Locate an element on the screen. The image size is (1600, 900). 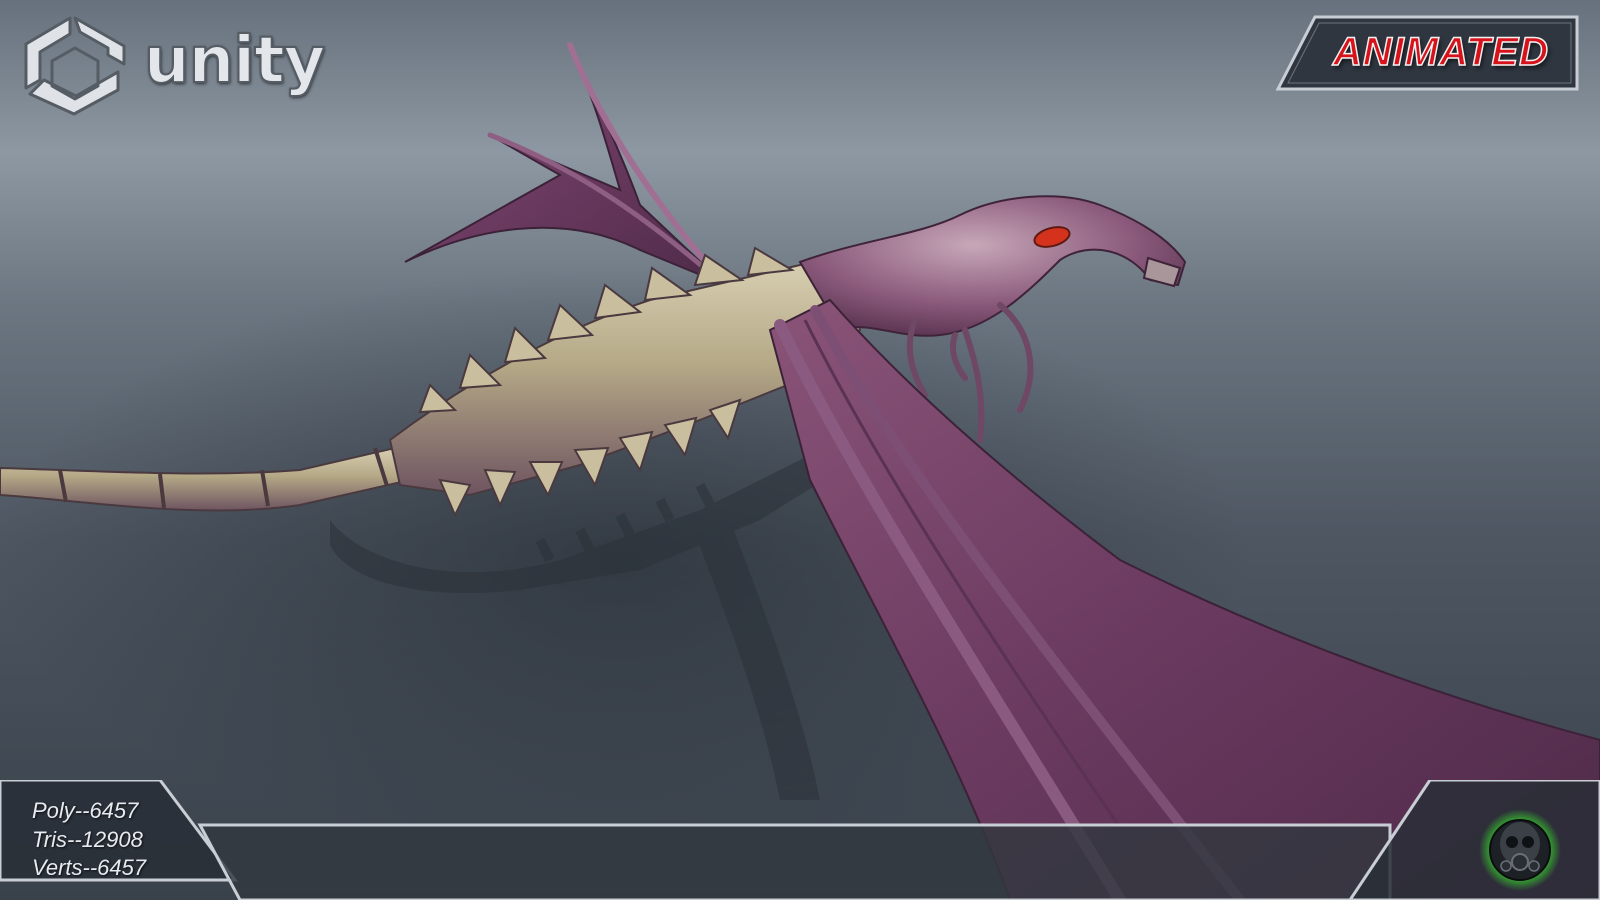
tail is located at coordinates (206, 479).